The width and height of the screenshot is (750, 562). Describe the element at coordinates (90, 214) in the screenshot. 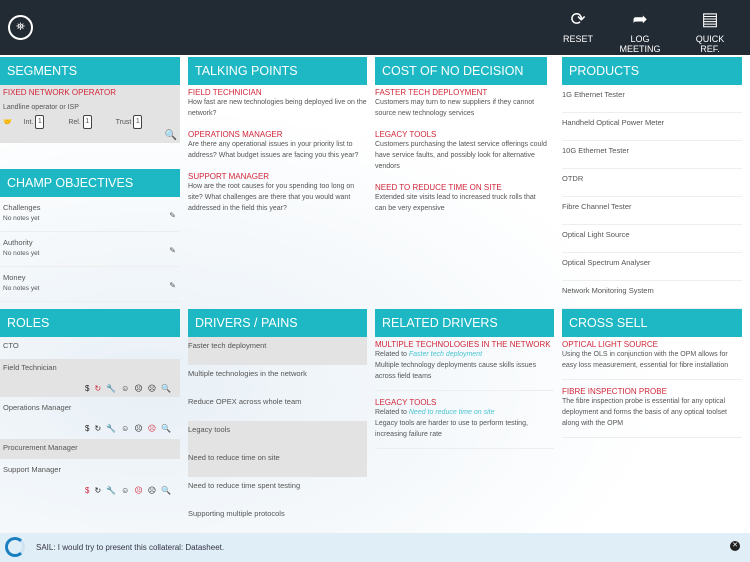

I see `champ-item: Challenges No notes yet ✎` at that location.